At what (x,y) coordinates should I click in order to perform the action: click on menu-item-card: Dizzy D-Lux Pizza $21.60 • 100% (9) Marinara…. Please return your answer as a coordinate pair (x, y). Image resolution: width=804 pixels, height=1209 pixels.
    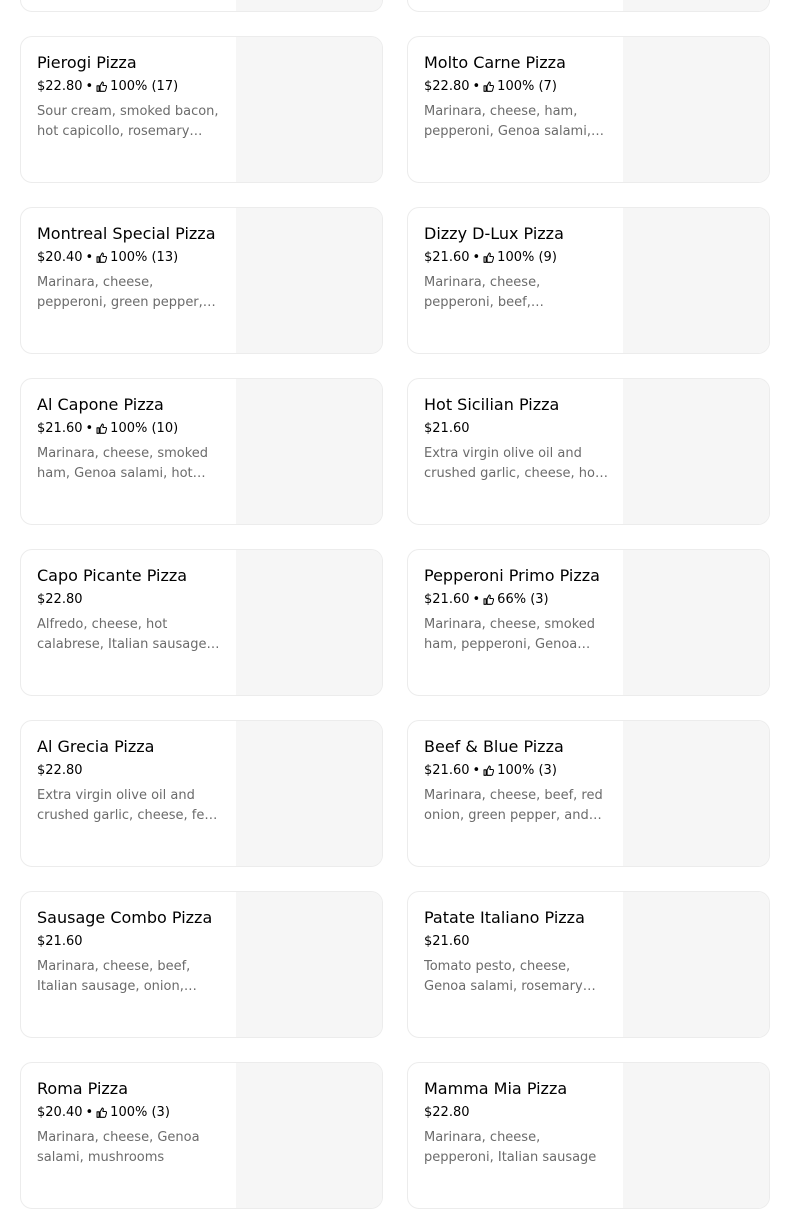
    Looking at the image, I should click on (588, 280).